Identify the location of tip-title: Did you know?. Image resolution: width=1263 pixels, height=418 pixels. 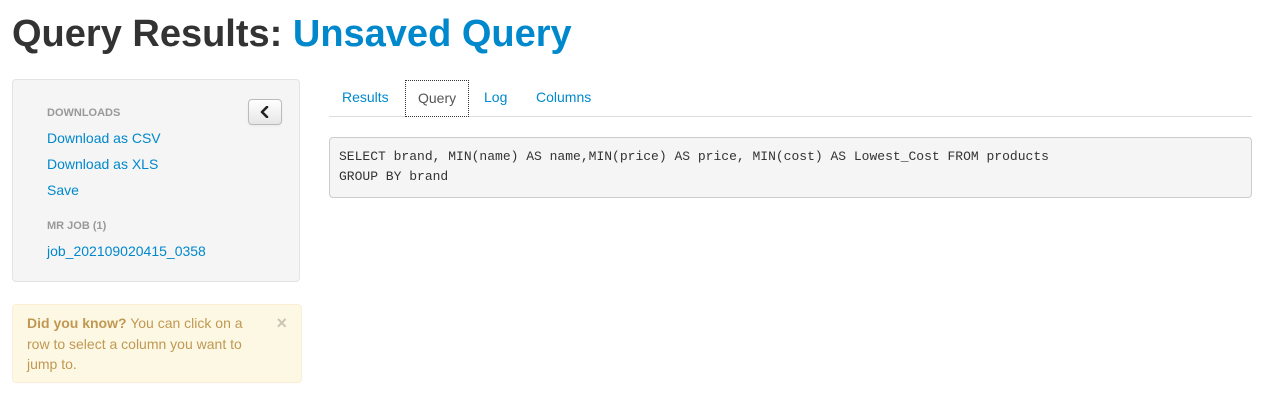
(77, 323).